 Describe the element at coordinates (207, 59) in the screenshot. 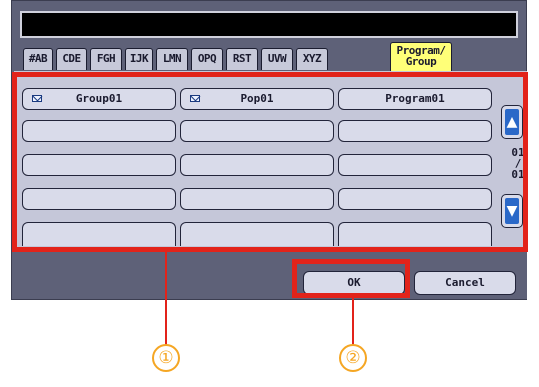

I see `tab-opq: OPQ` at that location.